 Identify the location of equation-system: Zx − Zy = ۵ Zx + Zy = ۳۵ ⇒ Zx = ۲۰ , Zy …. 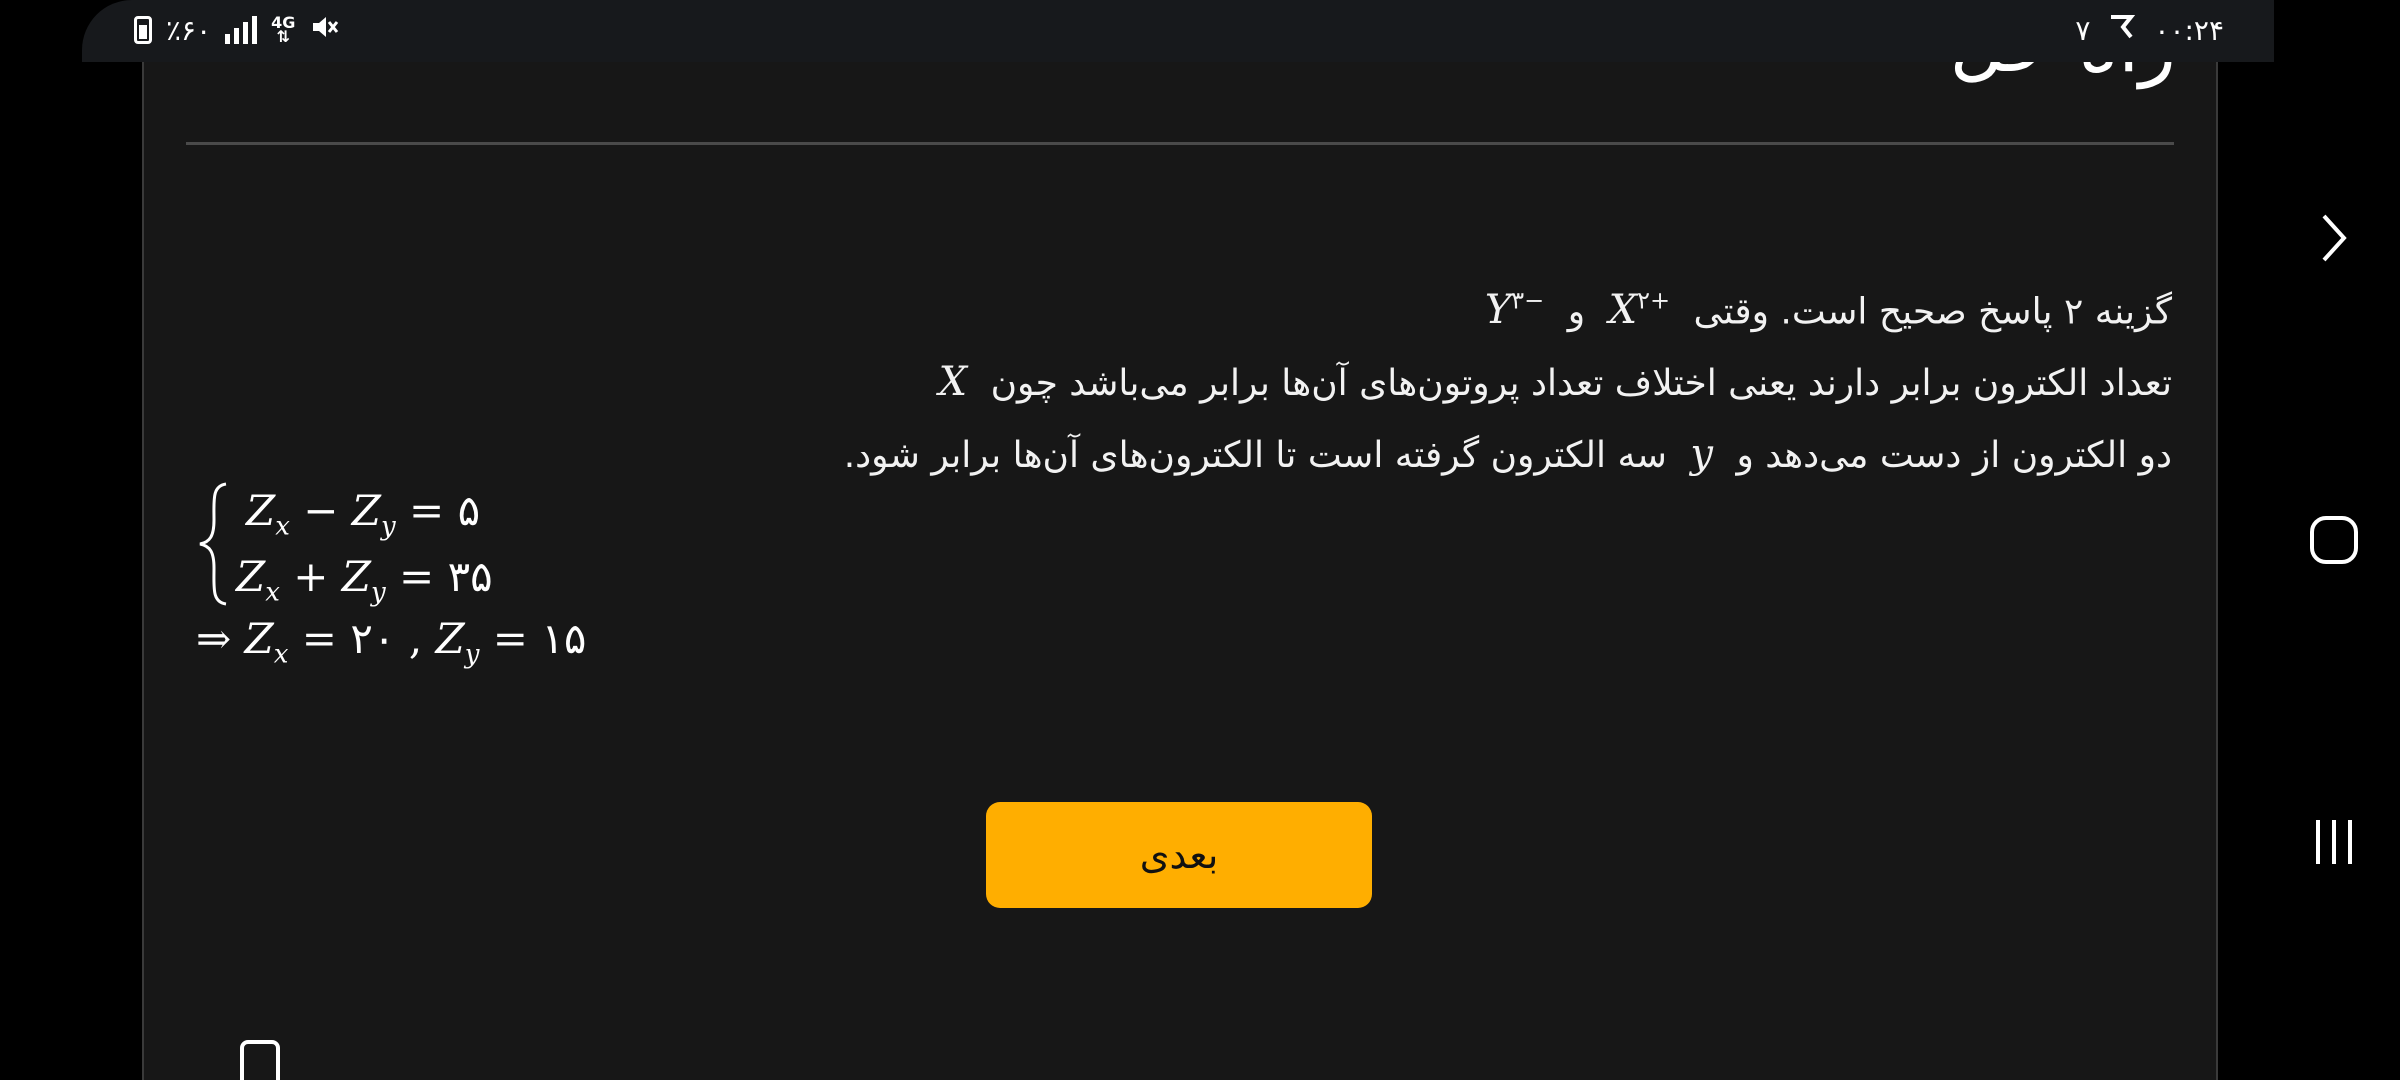
(506, 610).